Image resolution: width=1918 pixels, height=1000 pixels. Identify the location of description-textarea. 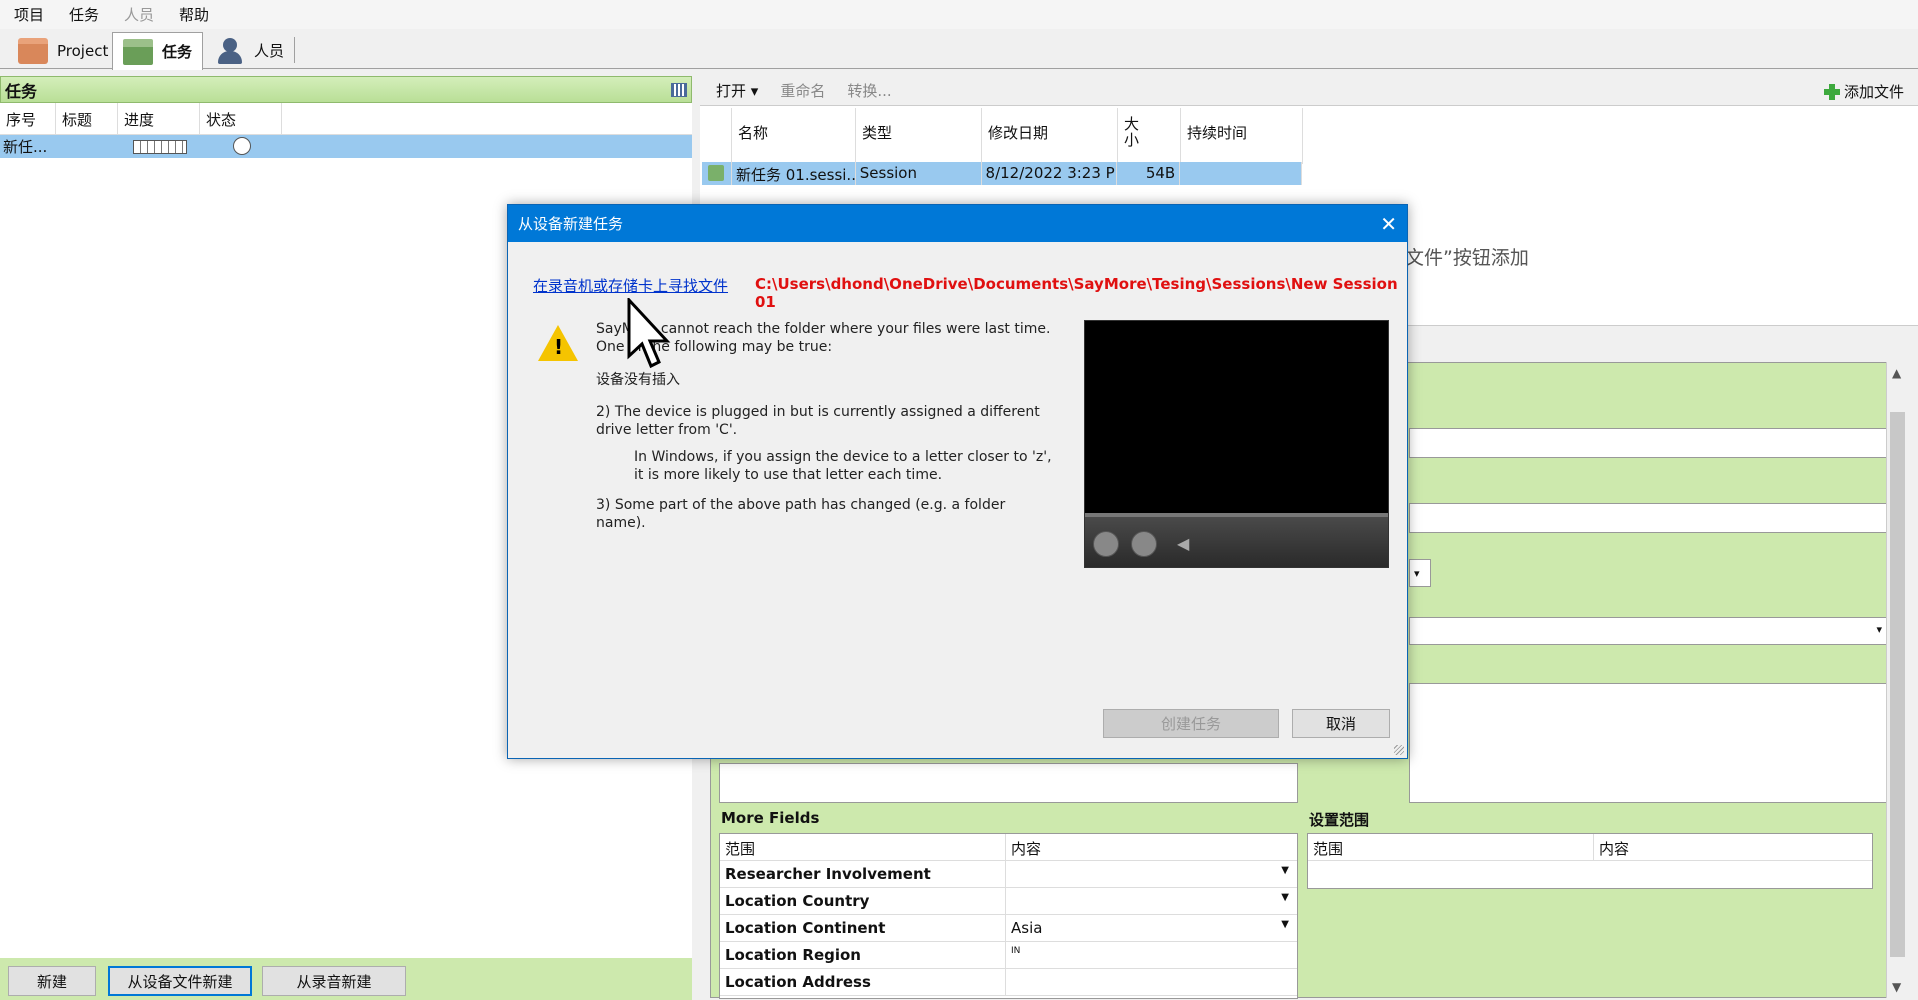
(1008, 783).